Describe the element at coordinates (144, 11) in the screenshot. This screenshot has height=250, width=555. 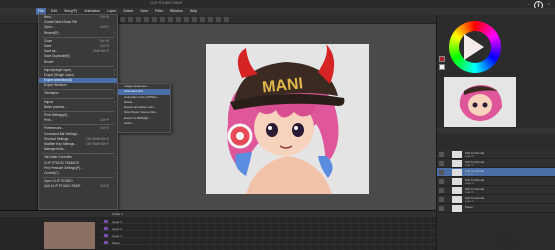
I see `menu-view: View` at that location.